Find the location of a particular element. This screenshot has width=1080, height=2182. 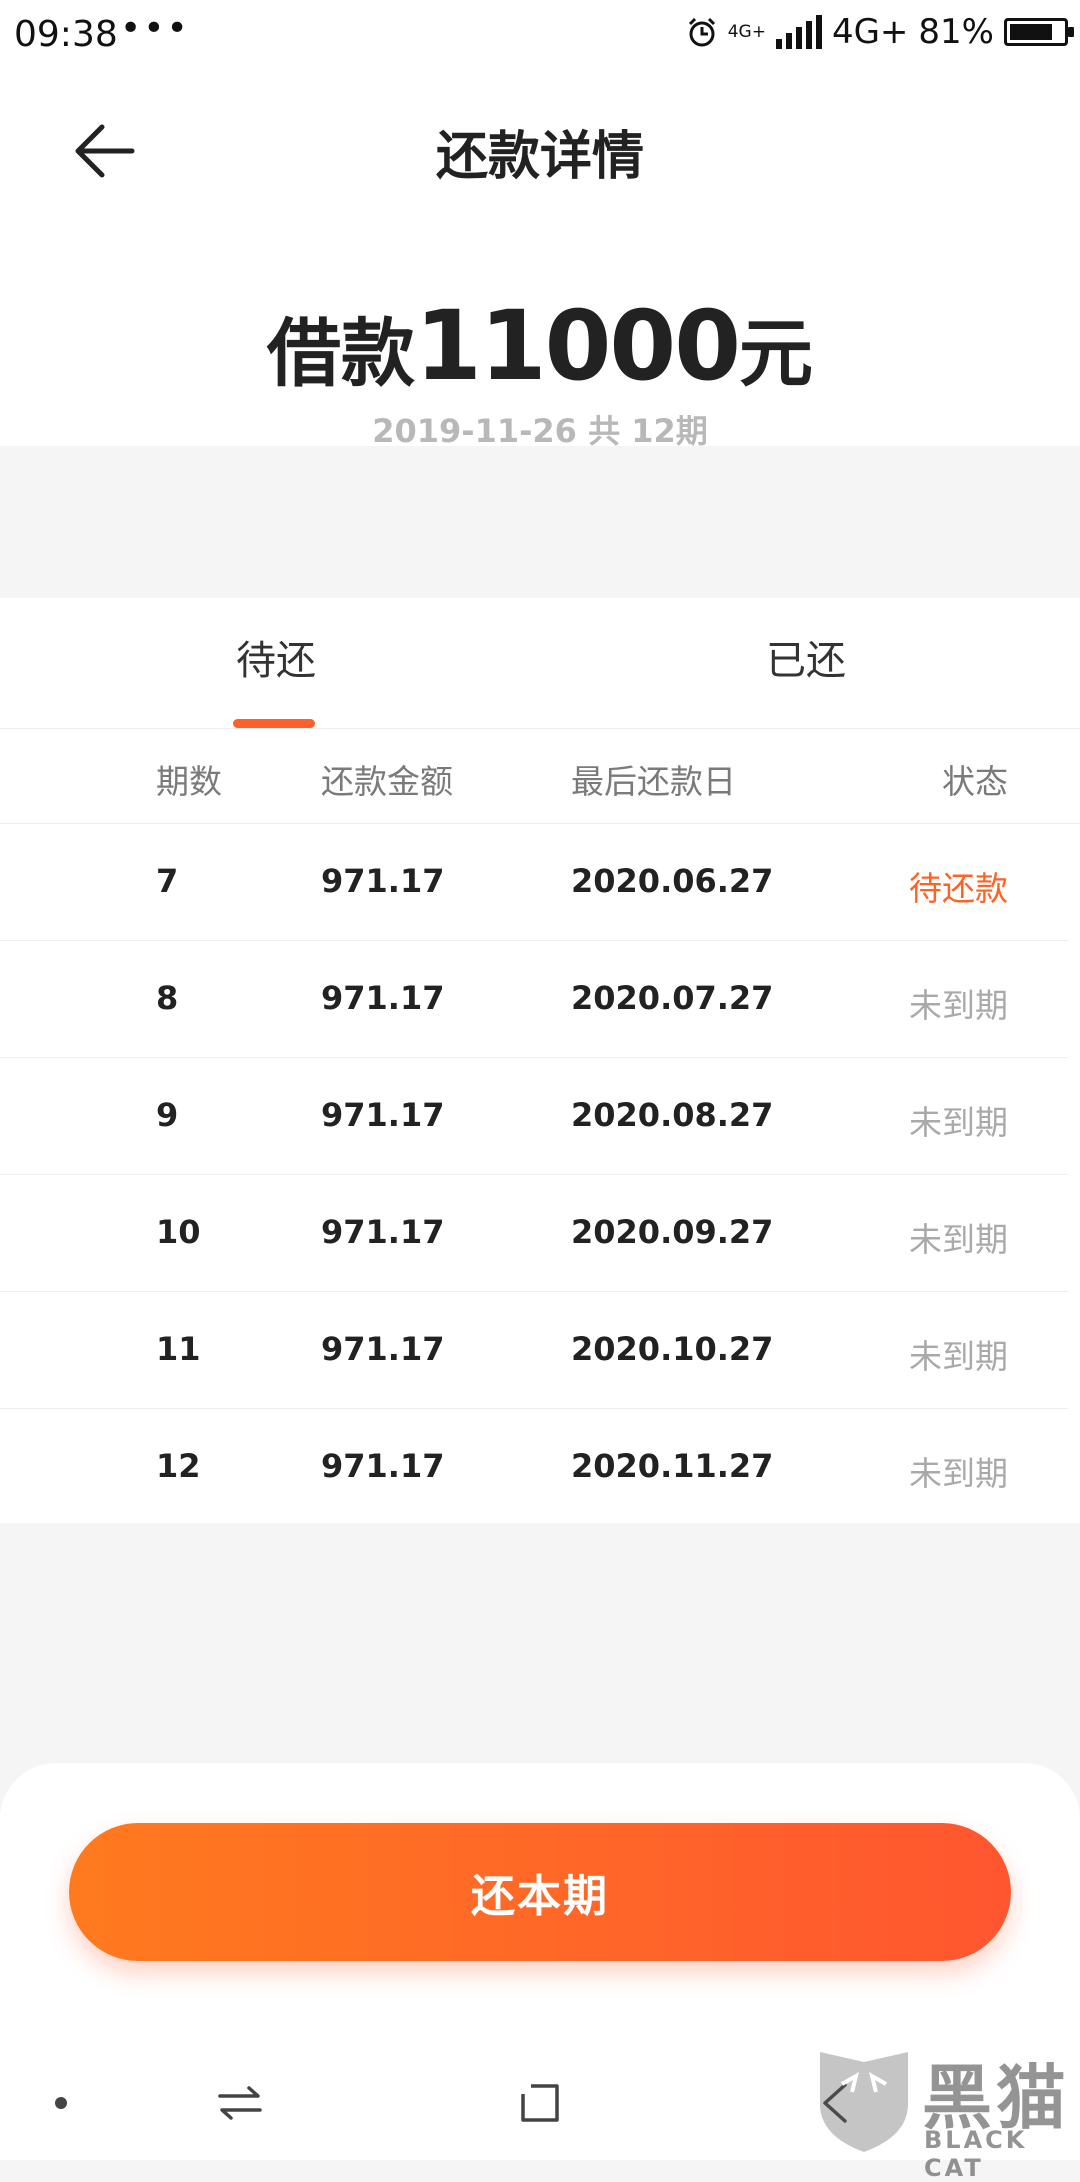

nav-menu-button is located at coordinates (61, 2103).